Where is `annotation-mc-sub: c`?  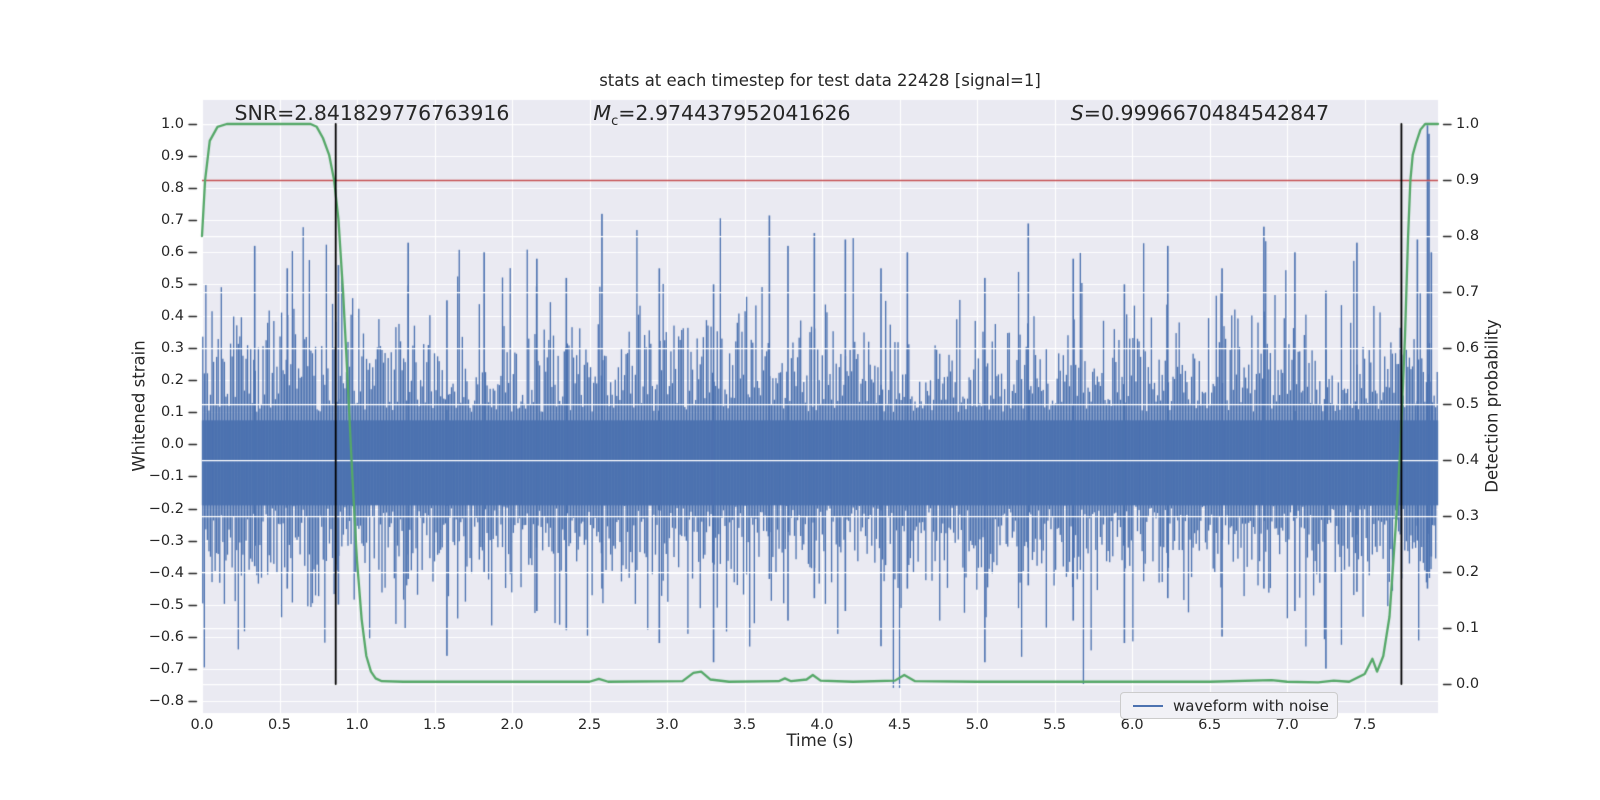 annotation-mc-sub: c is located at coordinates (615, 122).